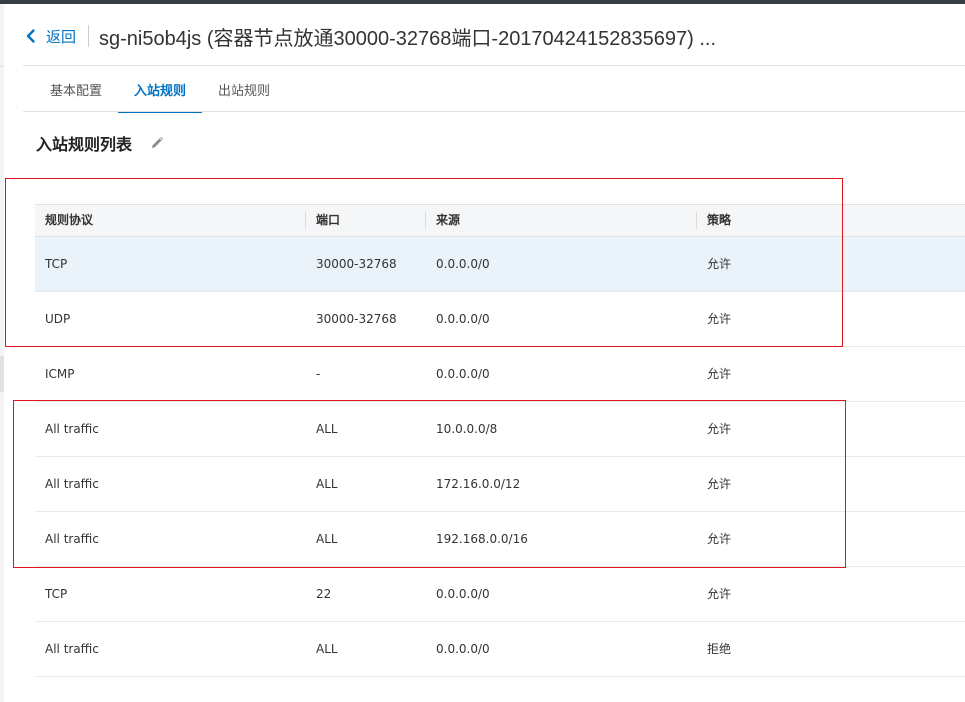 This screenshot has width=965, height=702. What do you see at coordinates (494, 65) in the screenshot?
I see `header-rule` at bounding box center [494, 65].